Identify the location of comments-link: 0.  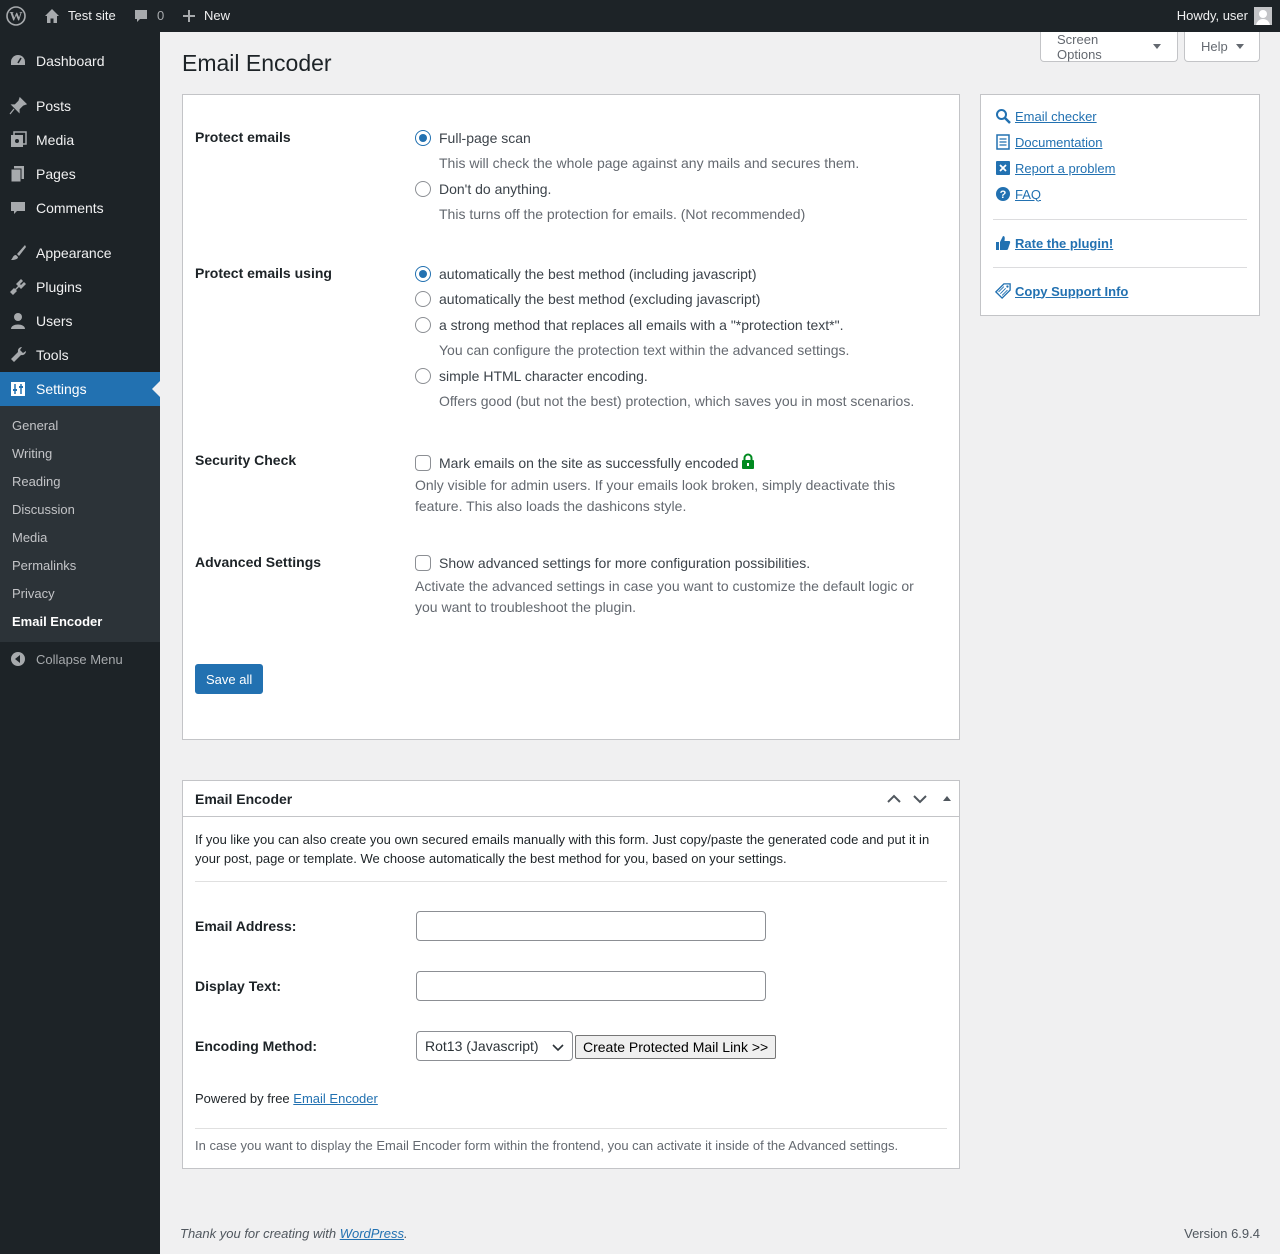
(148, 16).